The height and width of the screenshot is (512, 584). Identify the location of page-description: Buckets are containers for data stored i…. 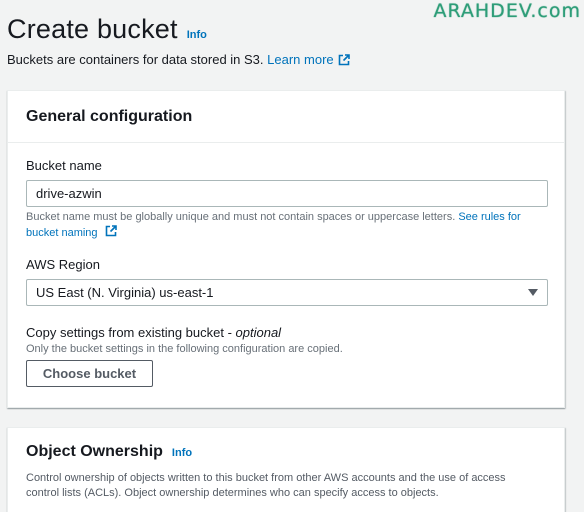
(178, 59).